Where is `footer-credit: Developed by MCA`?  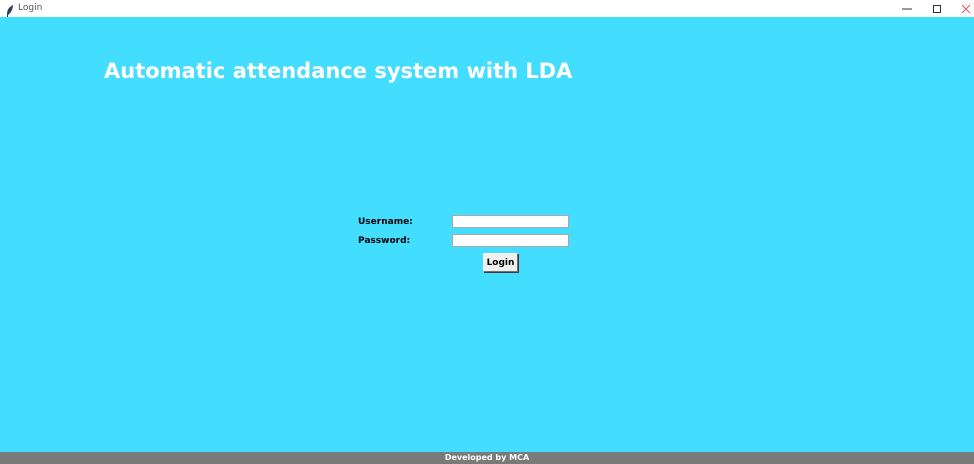
footer-credit: Developed by MCA is located at coordinates (487, 457).